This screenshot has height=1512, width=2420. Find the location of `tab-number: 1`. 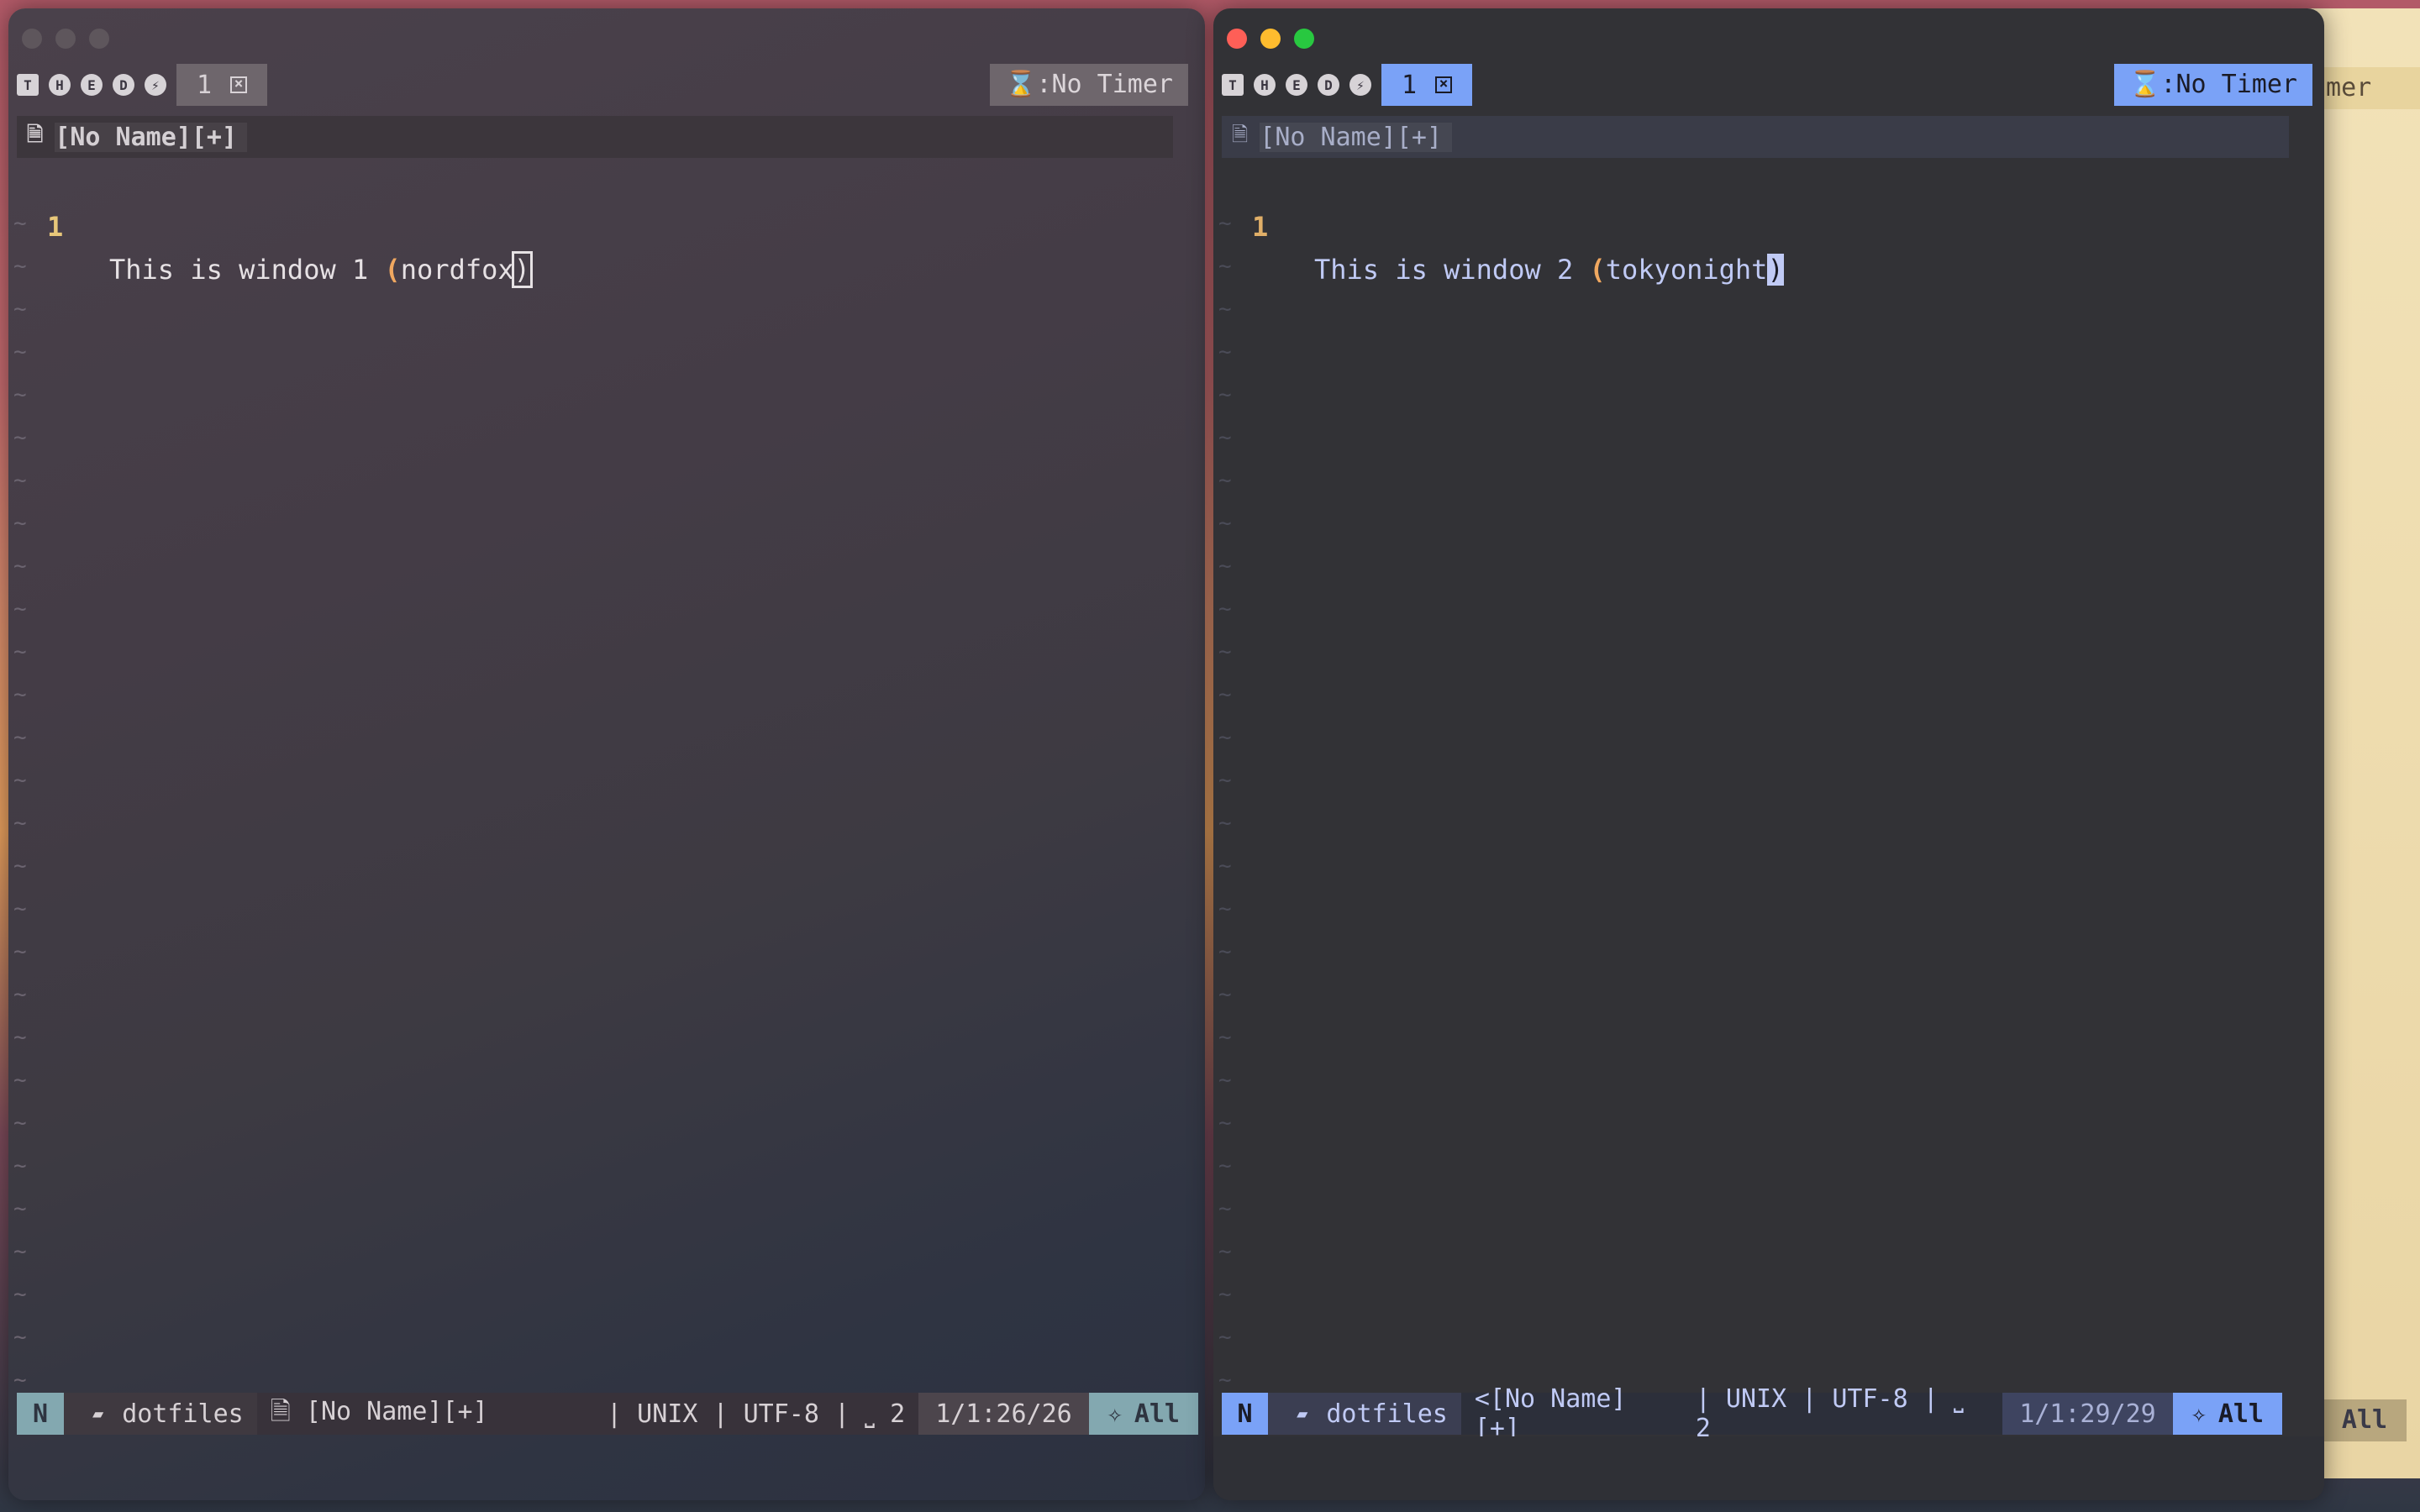

tab-number: 1 is located at coordinates (1410, 85).